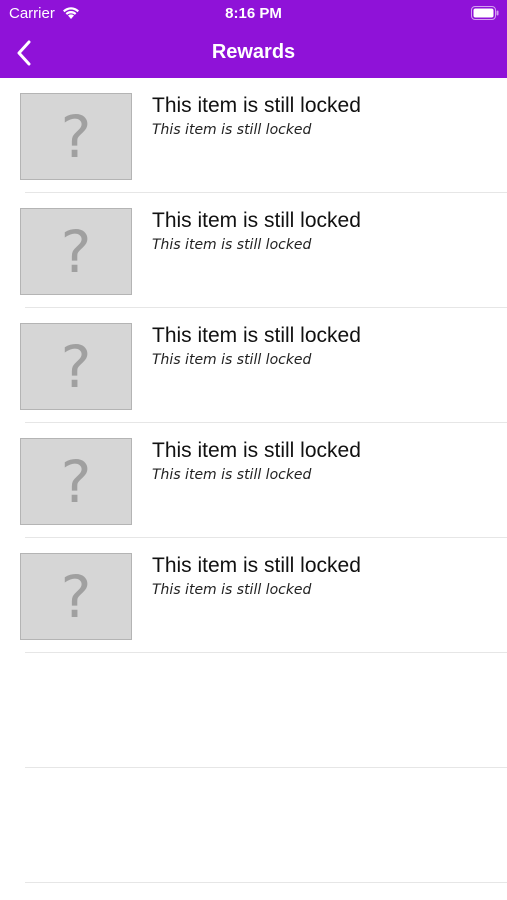  Describe the element at coordinates (266, 882) in the screenshot. I see `row-divider` at that location.